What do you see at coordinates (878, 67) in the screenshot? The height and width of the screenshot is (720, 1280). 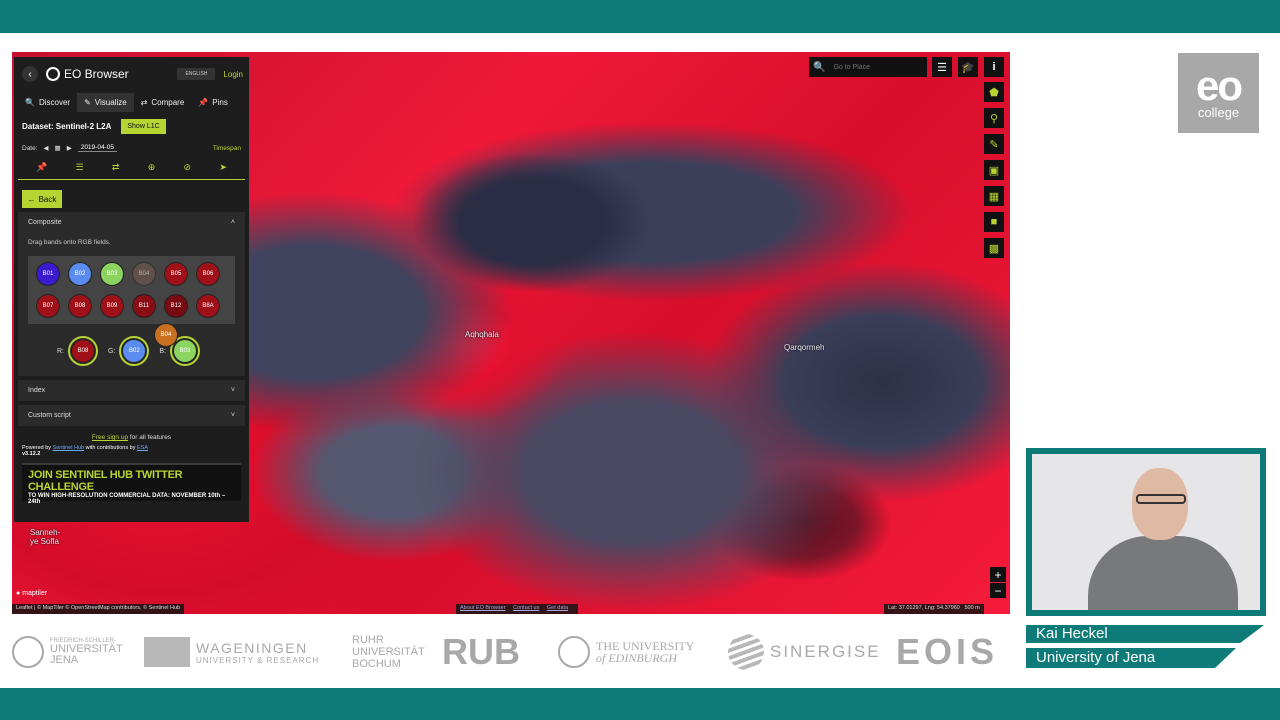 I see `search-input` at bounding box center [878, 67].